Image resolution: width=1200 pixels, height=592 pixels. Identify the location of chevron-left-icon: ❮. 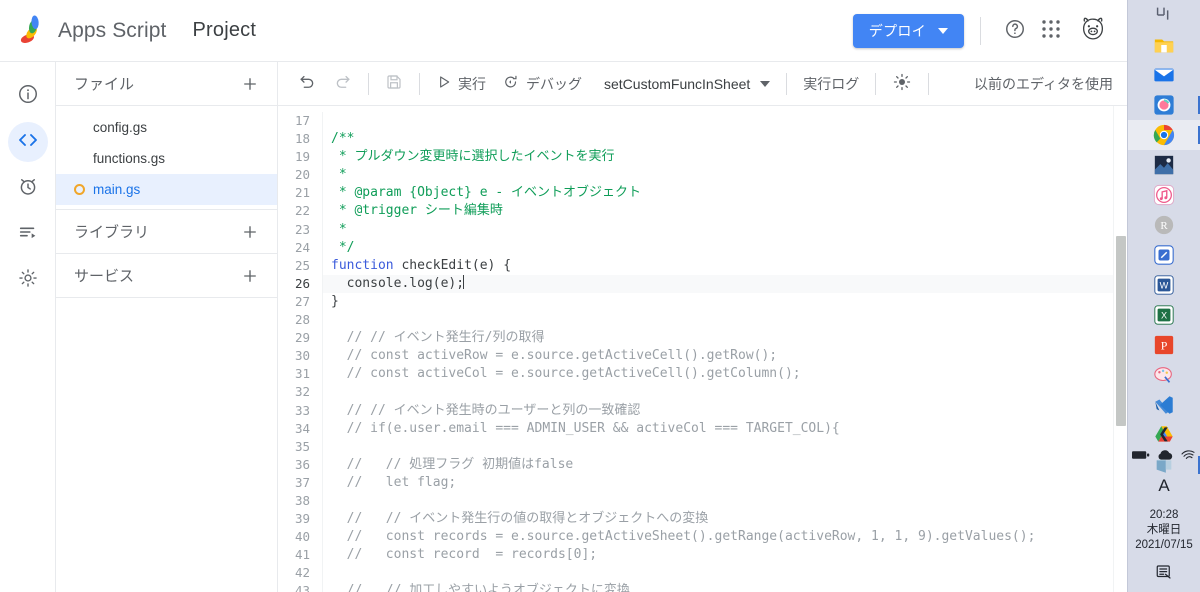
(1164, 433).